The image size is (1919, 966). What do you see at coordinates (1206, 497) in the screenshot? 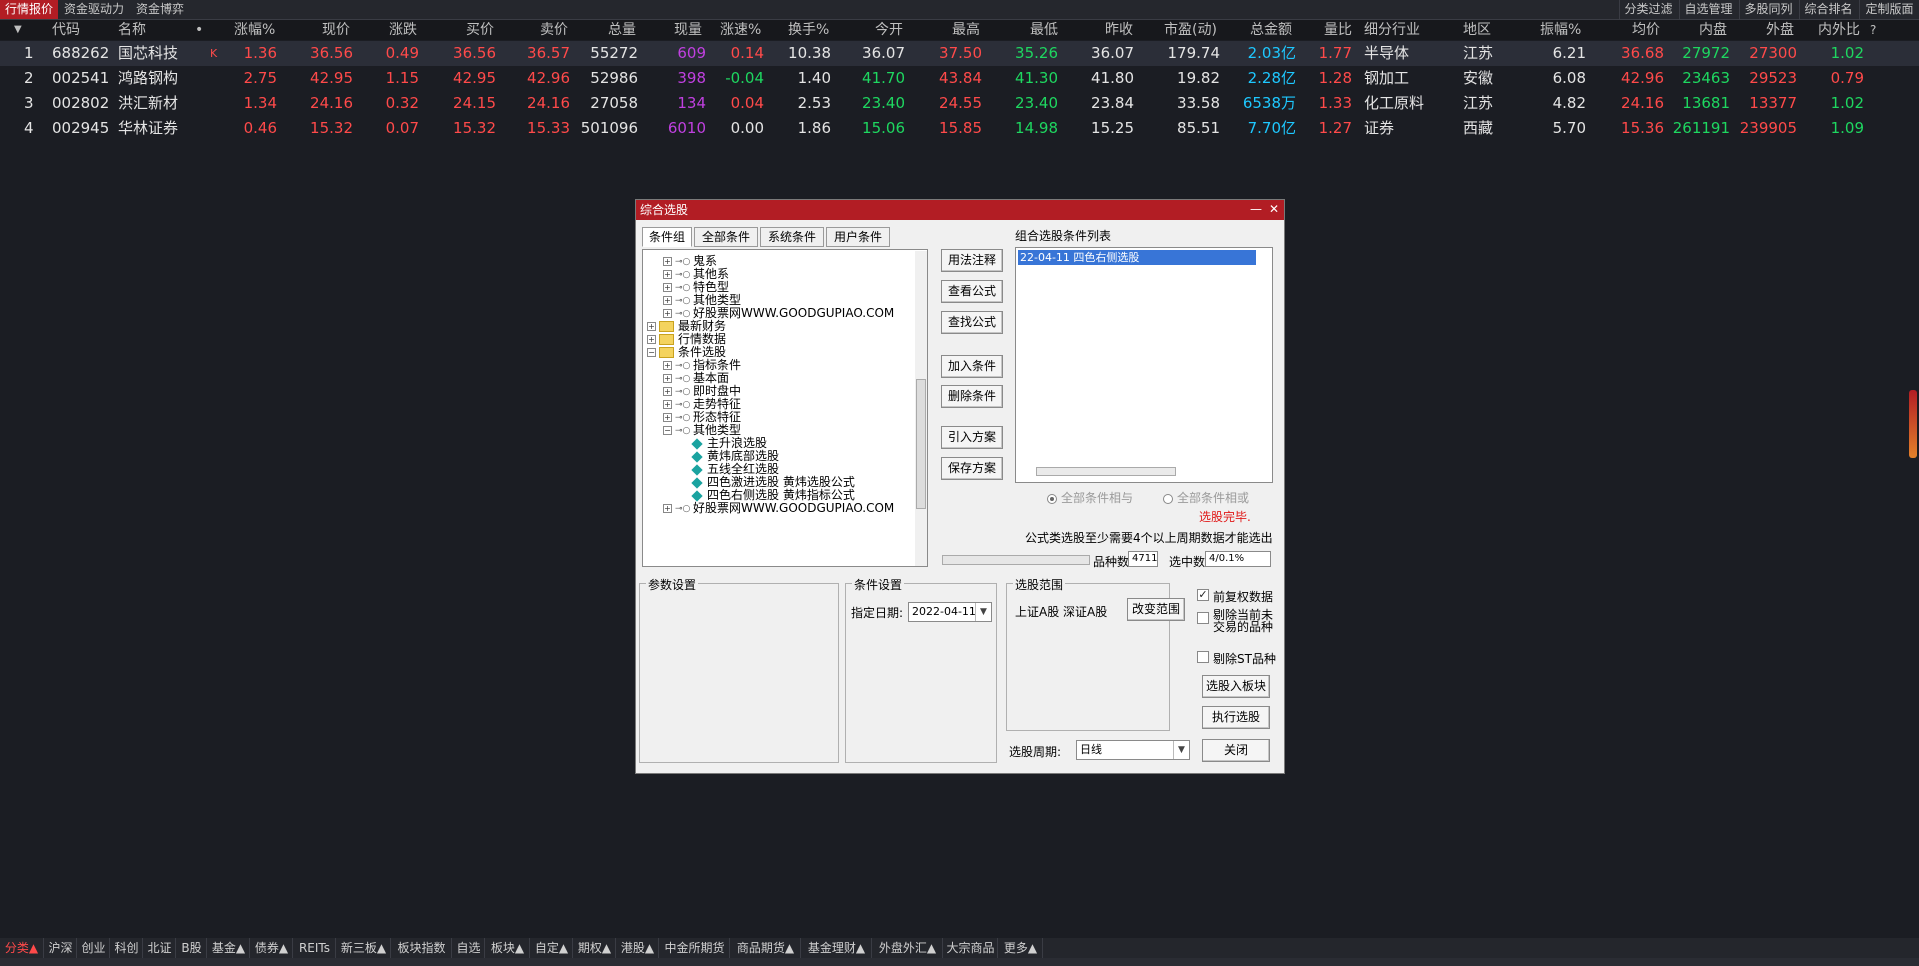
I see `radio-or: 全部条件相或` at bounding box center [1206, 497].